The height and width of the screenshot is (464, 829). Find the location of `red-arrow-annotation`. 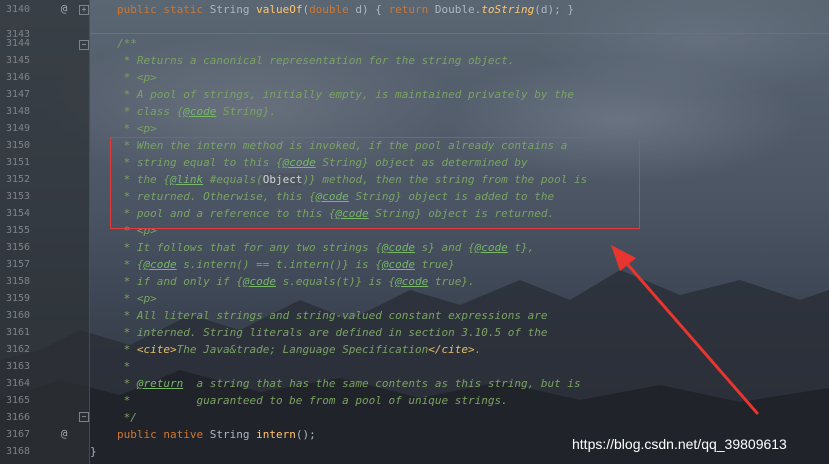

red-arrow-annotation is located at coordinates (685, 330).